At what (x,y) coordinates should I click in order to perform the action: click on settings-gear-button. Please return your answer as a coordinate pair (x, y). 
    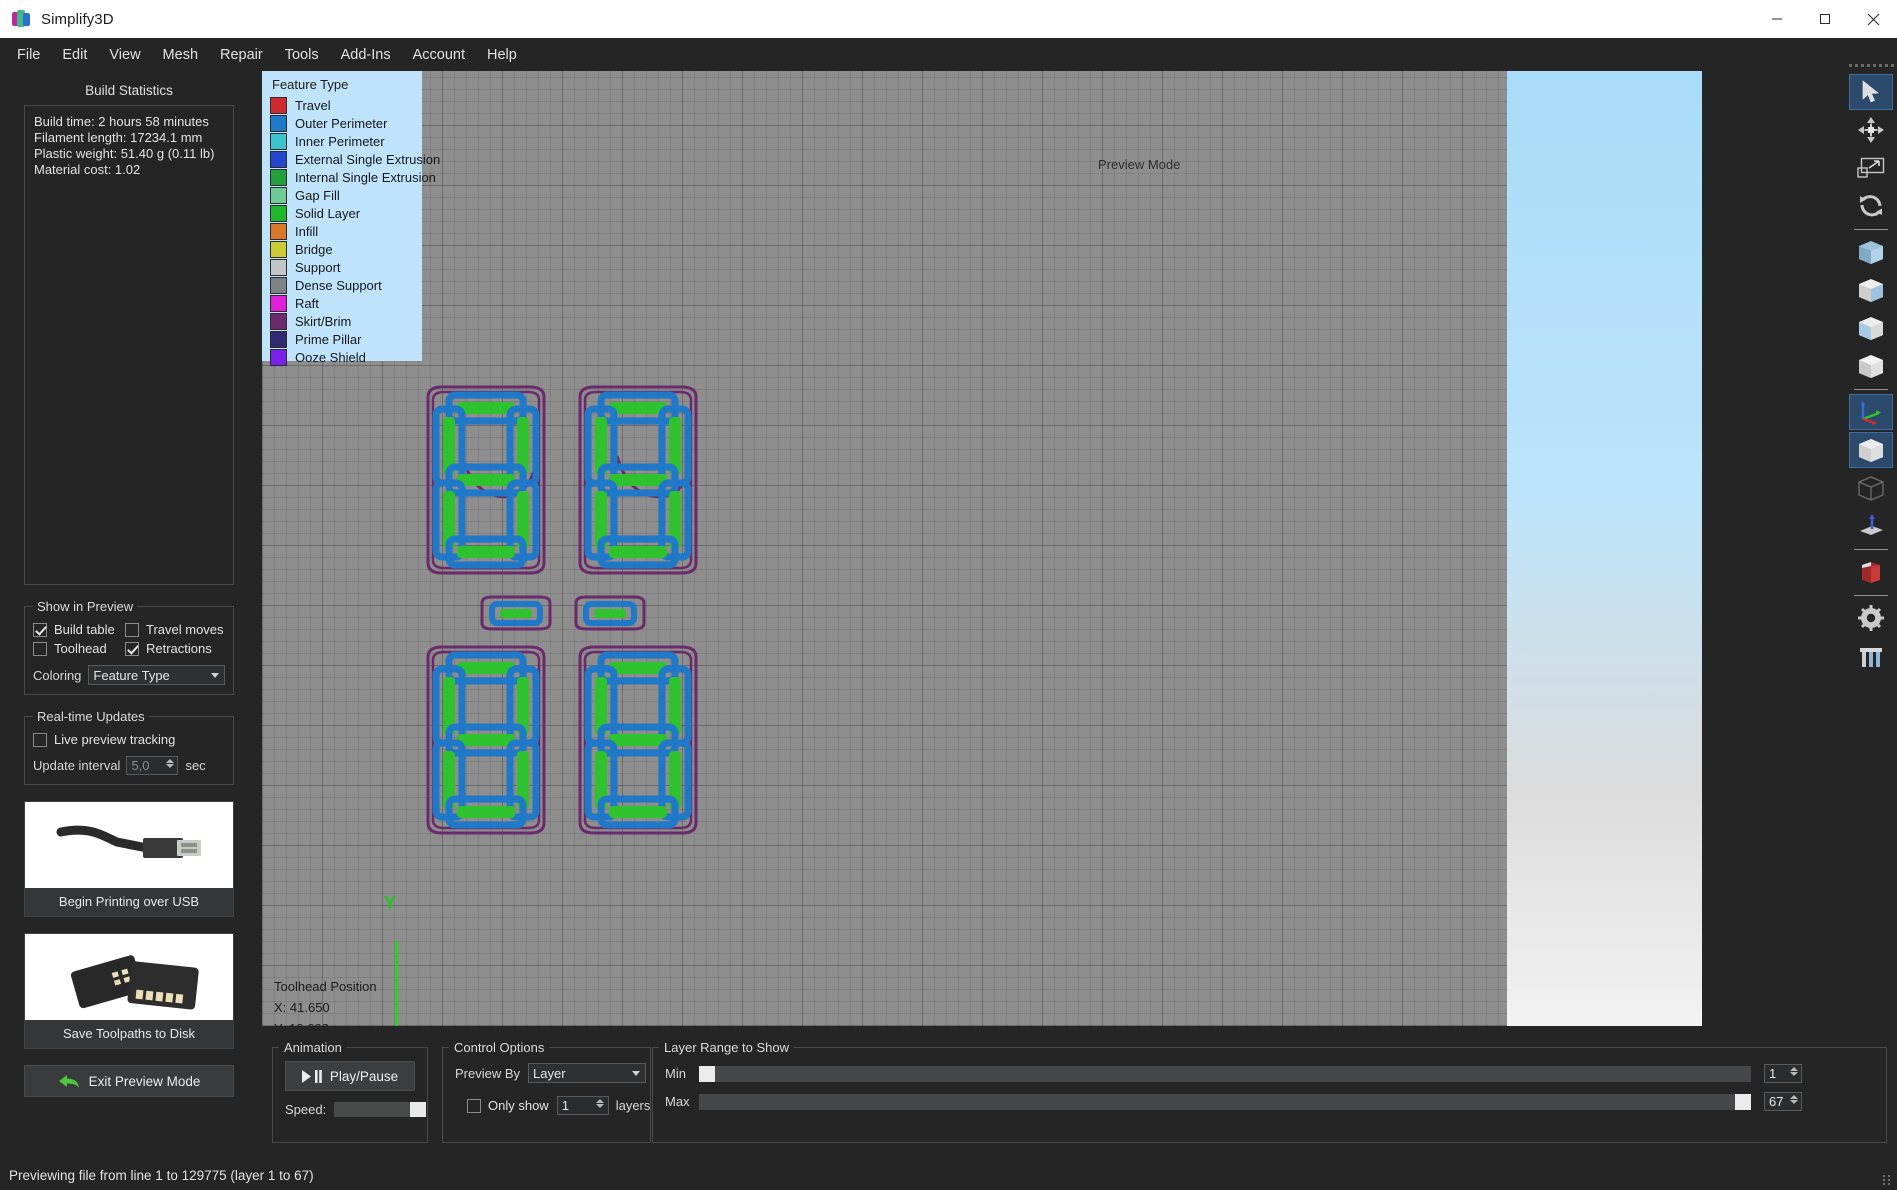
    Looking at the image, I should click on (1871, 618).